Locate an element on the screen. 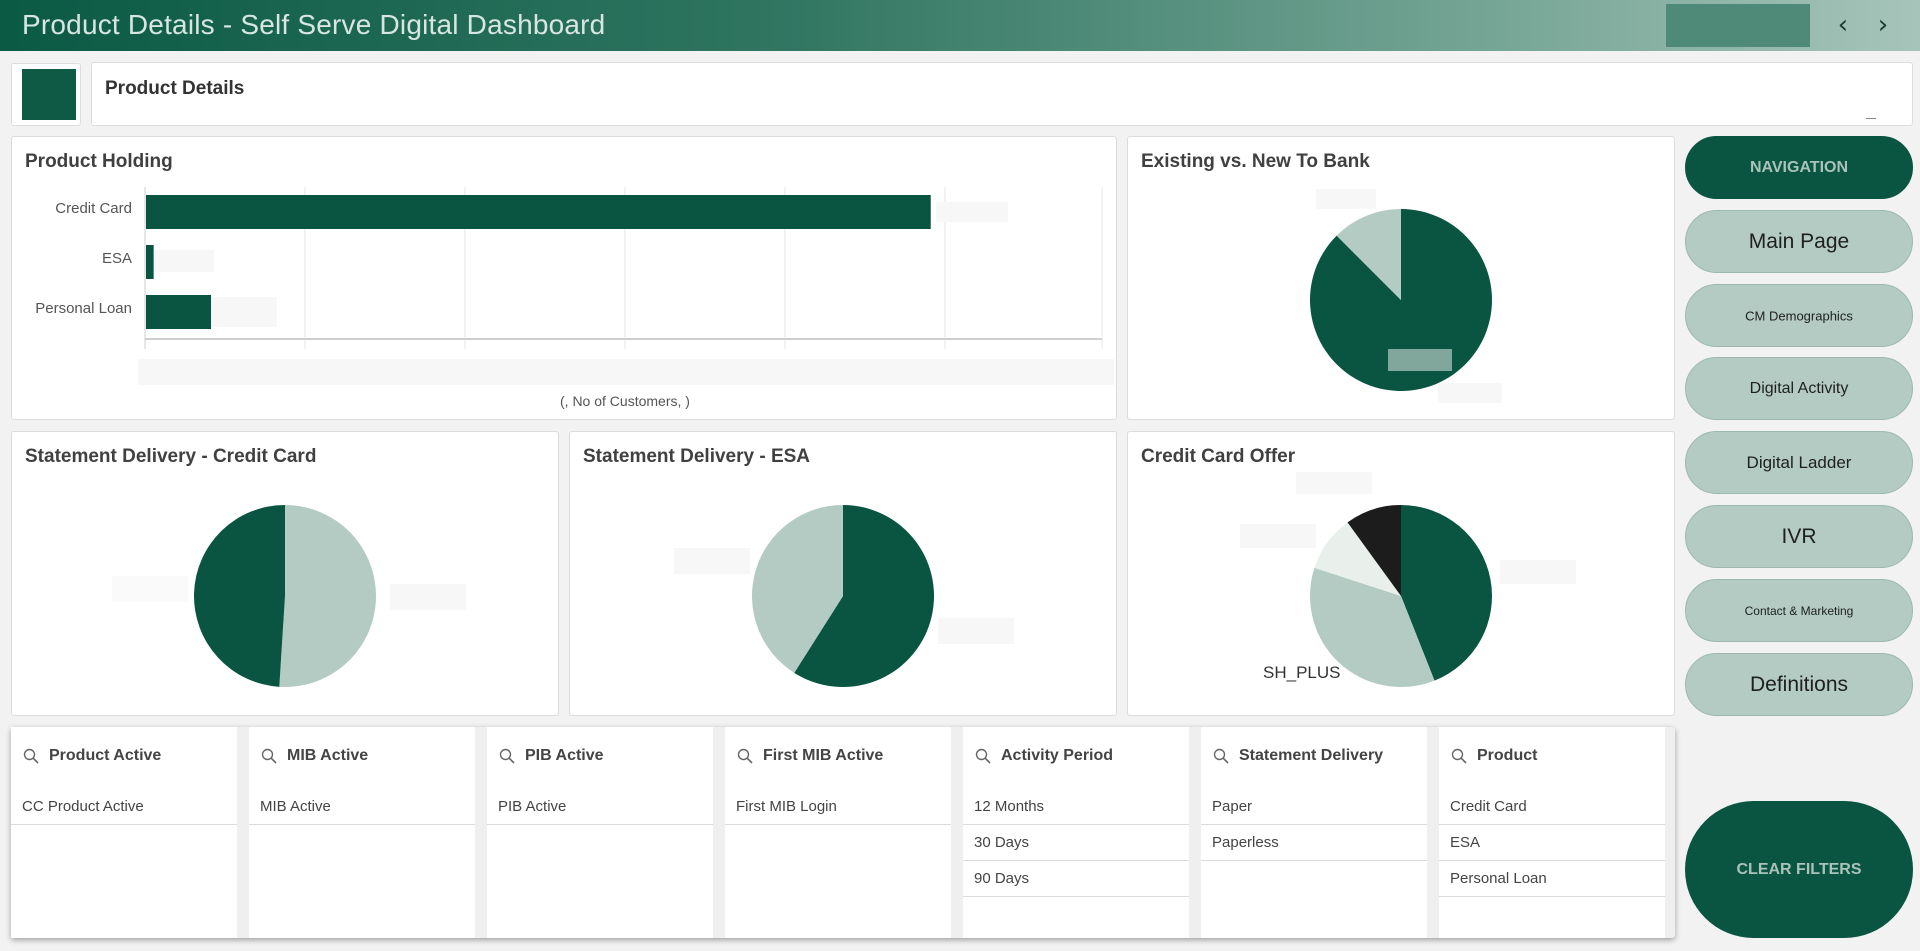 The height and width of the screenshot is (951, 1920). nav-digital-ladder-button: Digital Ladder is located at coordinates (1799, 462).